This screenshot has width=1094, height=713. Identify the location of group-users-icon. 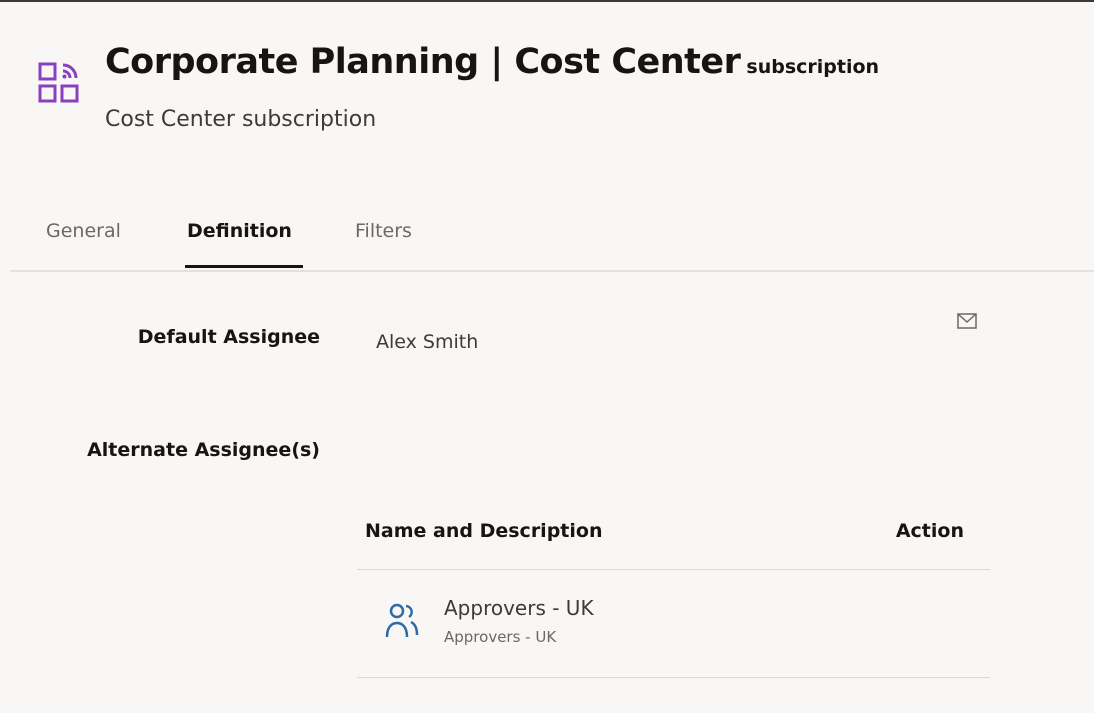
(402, 620).